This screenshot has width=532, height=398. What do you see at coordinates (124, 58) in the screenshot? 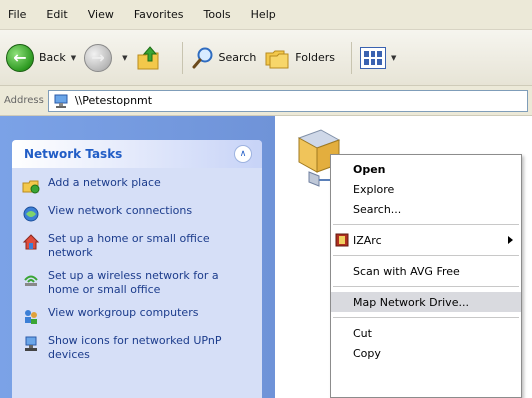
I see `forward-dropdown-icon: ▼` at bounding box center [124, 58].